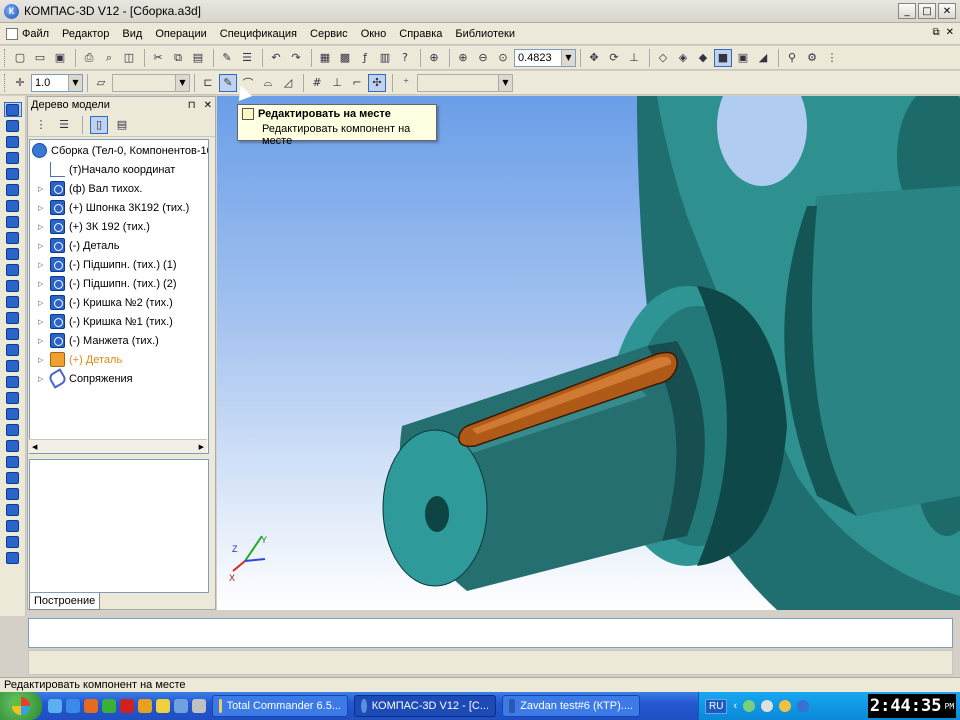 The width and height of the screenshot is (960, 720). What do you see at coordinates (13, 365) in the screenshot?
I see `palette-hole-icon` at bounding box center [13, 365].